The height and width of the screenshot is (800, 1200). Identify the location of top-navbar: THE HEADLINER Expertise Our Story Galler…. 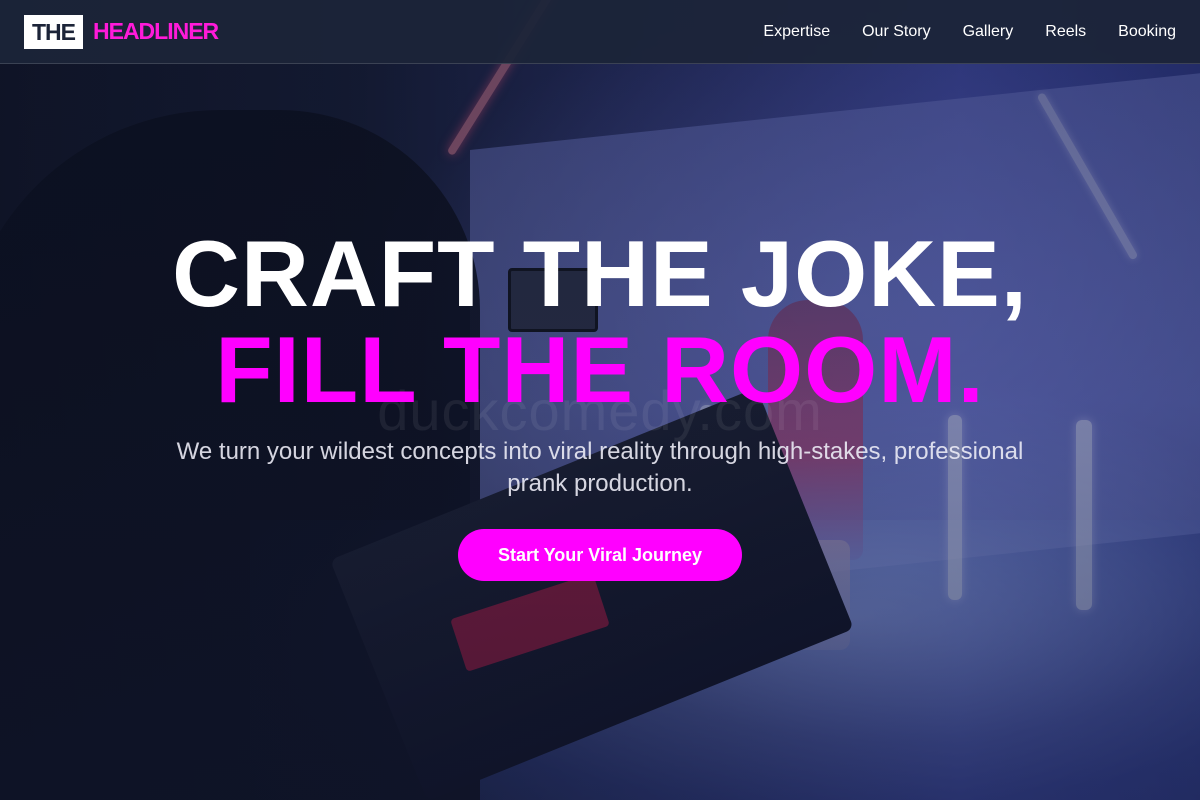
(600, 32).